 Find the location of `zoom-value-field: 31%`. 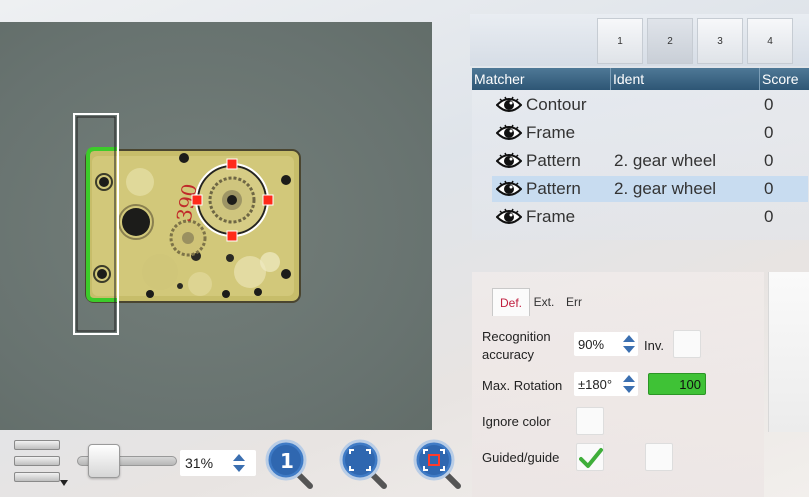

zoom-value-field: 31% is located at coordinates (218, 463).